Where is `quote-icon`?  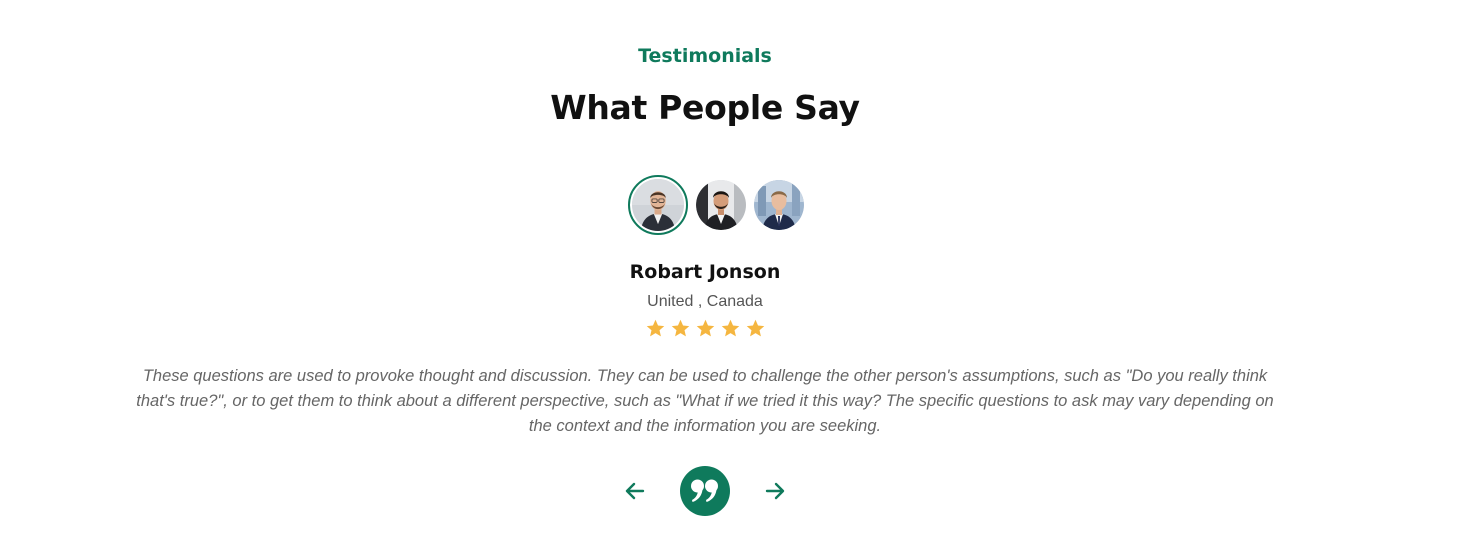
quote-icon is located at coordinates (704, 490).